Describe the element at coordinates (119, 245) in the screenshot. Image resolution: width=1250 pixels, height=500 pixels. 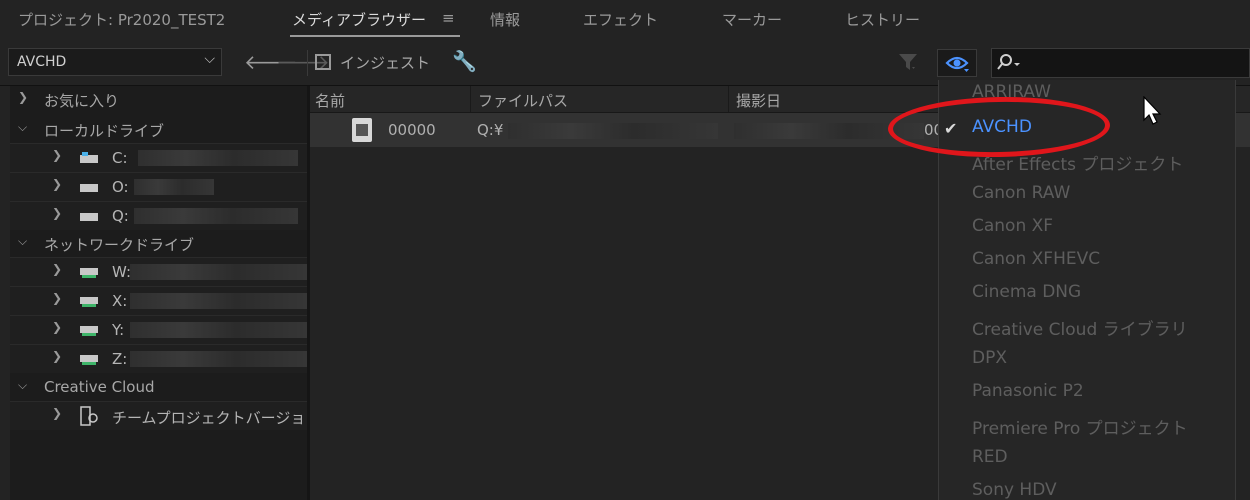
I see `tree-network-label: ネットワークドライブ` at that location.